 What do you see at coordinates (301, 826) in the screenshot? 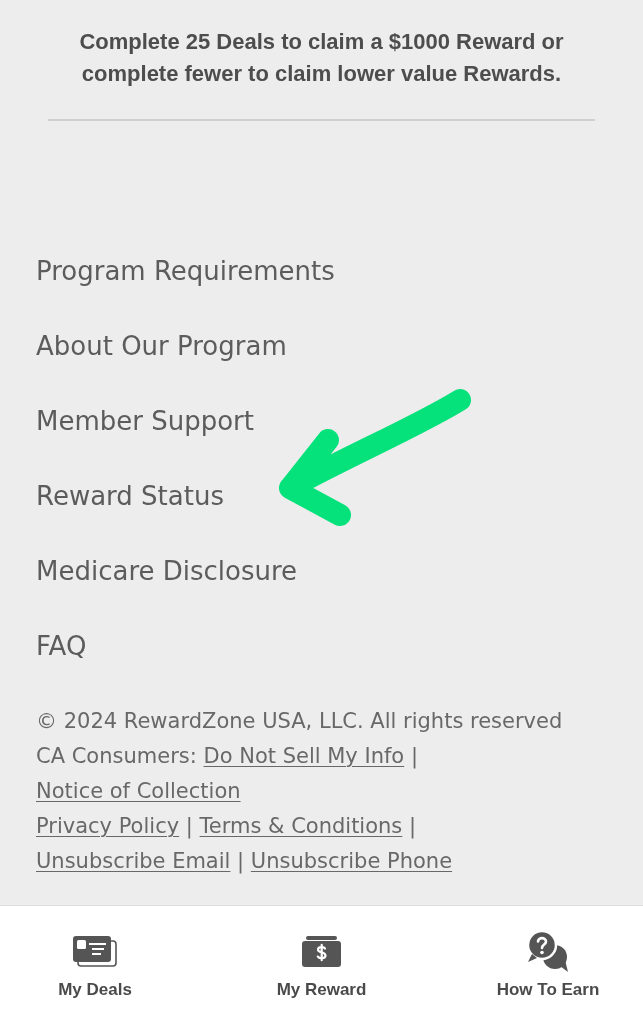
I see `footer-link: Terms & Conditions` at bounding box center [301, 826].